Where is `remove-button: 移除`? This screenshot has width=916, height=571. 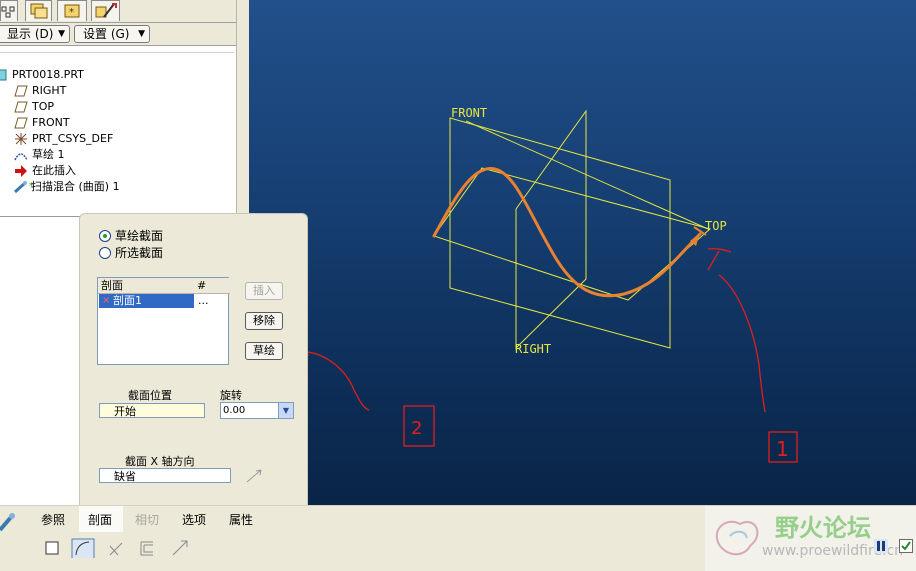 remove-button: 移除 is located at coordinates (264, 321).